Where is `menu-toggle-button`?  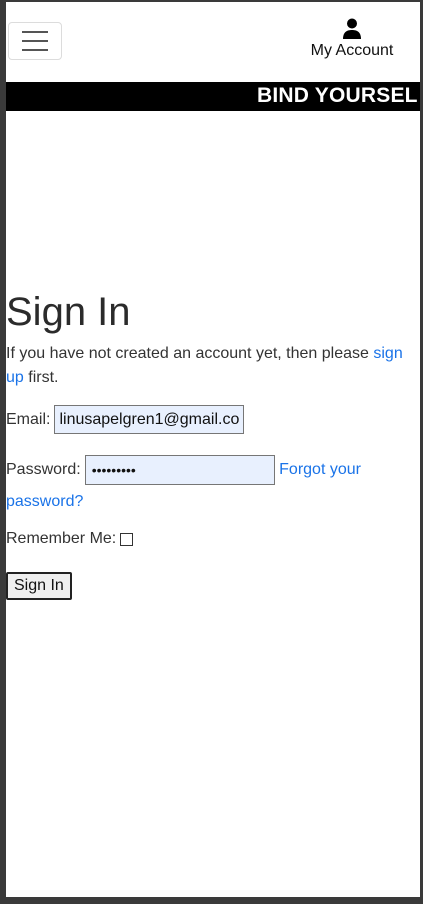
menu-toggle-button is located at coordinates (35, 41).